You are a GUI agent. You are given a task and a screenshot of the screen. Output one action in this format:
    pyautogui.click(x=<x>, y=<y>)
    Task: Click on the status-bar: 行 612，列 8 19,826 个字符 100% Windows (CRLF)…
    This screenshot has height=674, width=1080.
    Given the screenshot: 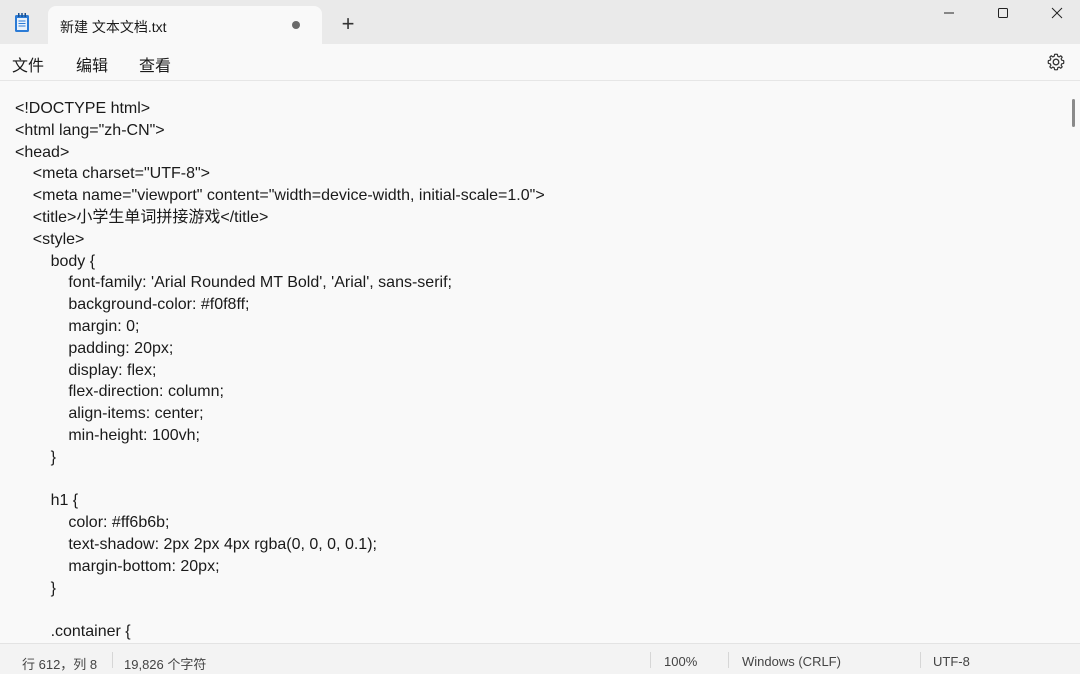 What is the action you would take?
    pyautogui.click(x=540, y=658)
    